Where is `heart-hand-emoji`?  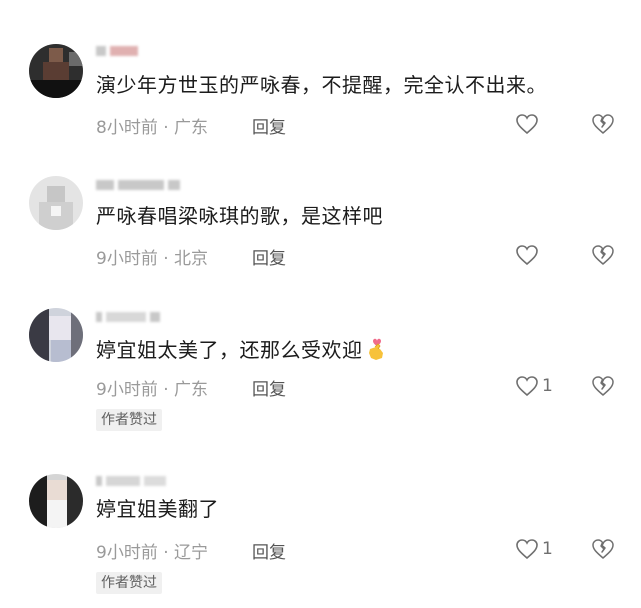
heart-hand-emoji is located at coordinates (375, 349).